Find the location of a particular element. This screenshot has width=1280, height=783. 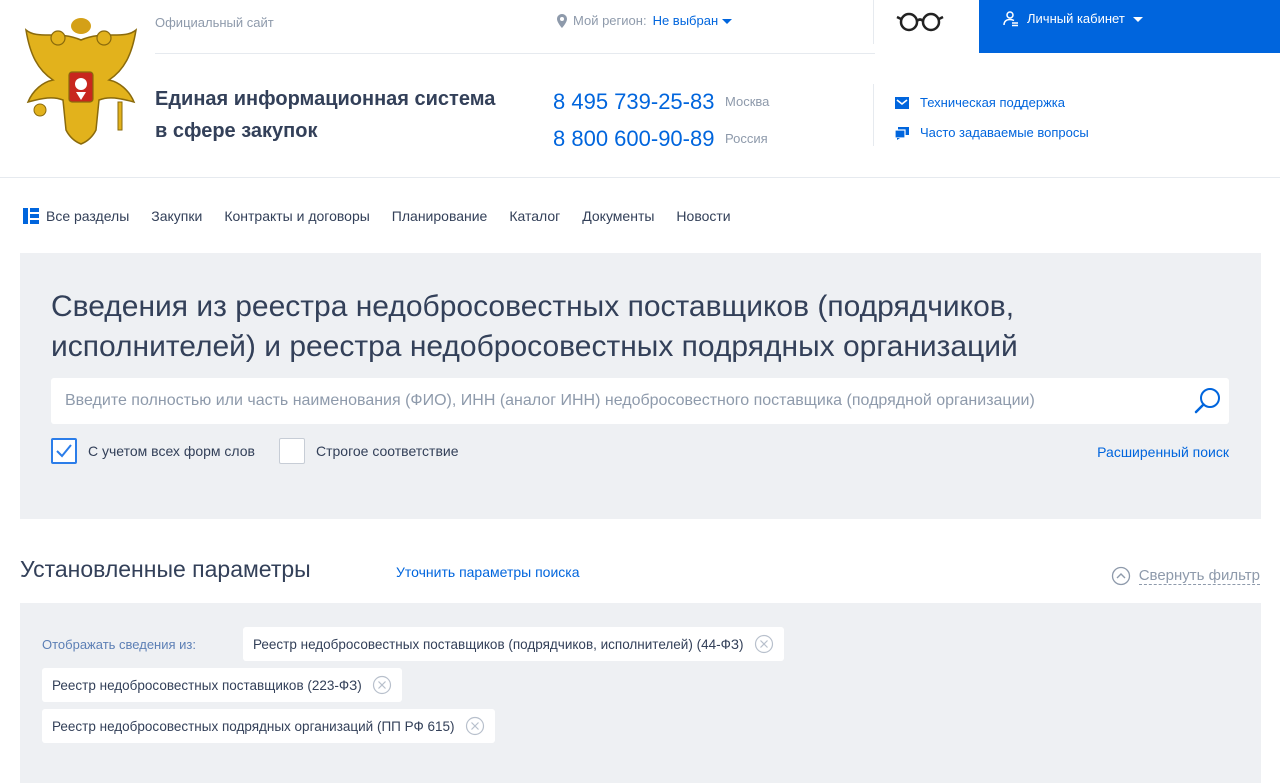

refine-params-link: Уточнить параметры поиска is located at coordinates (488, 572).